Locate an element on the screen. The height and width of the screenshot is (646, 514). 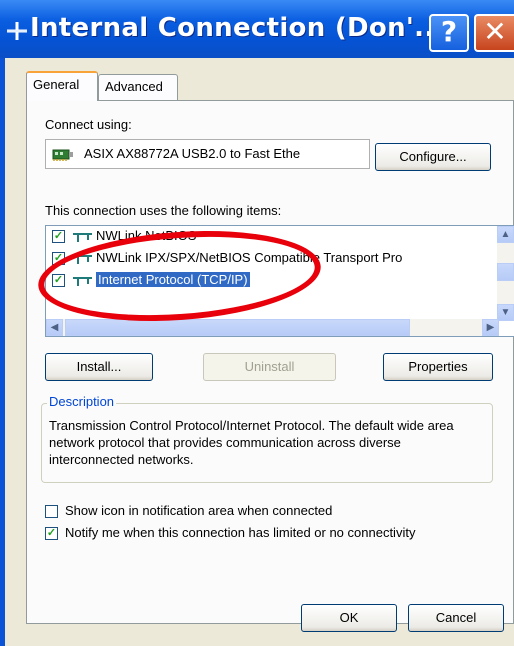
adapter-field: ASIX AX88772A USB2.0 to Fast Ethe is located at coordinates (207, 154).